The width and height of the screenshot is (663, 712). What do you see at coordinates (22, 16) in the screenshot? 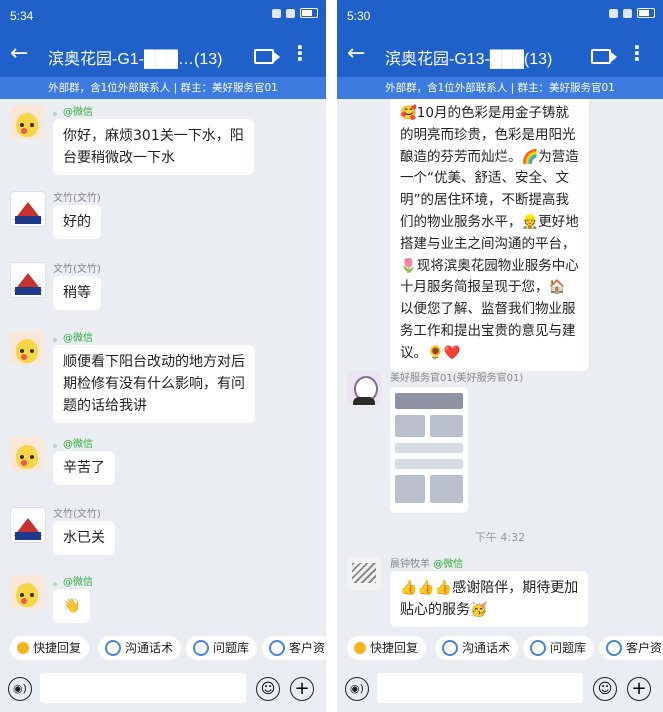
I see `status-time: 5:34` at bounding box center [22, 16].